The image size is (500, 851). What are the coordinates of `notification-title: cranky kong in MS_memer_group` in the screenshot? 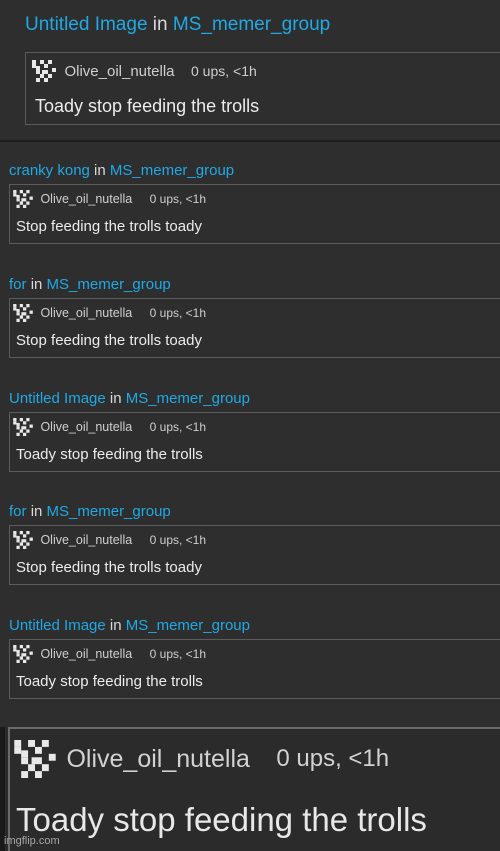 It's located at (121, 170).